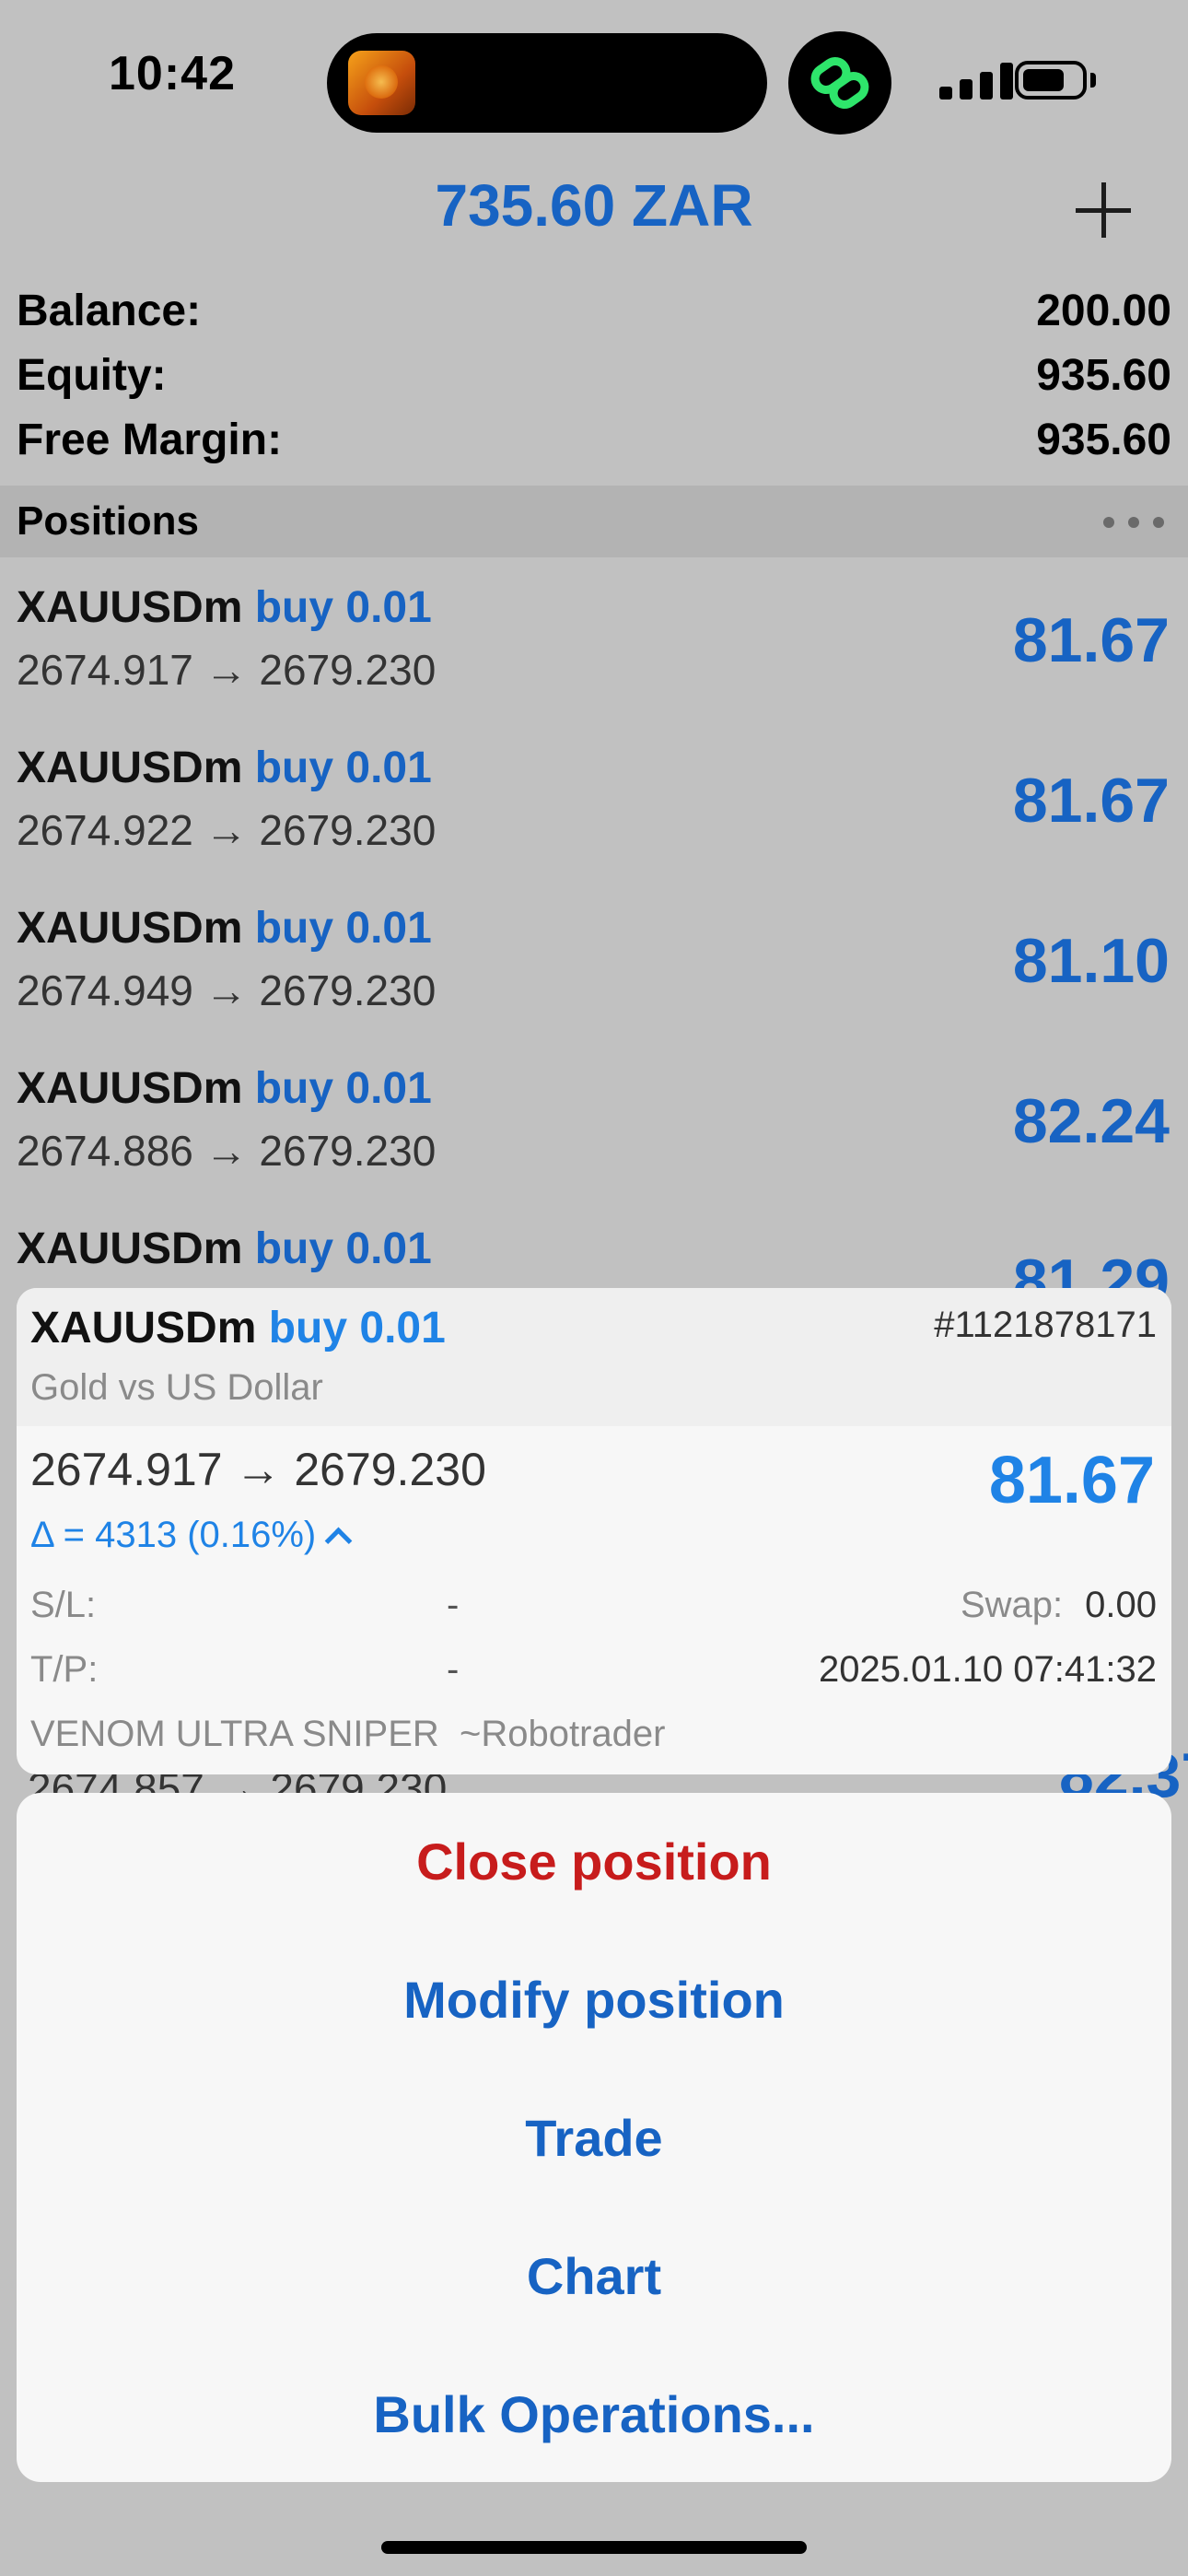 Image resolution: width=1188 pixels, height=2576 pixels. What do you see at coordinates (594, 521) in the screenshot?
I see `positions-section-header: Positions` at bounding box center [594, 521].